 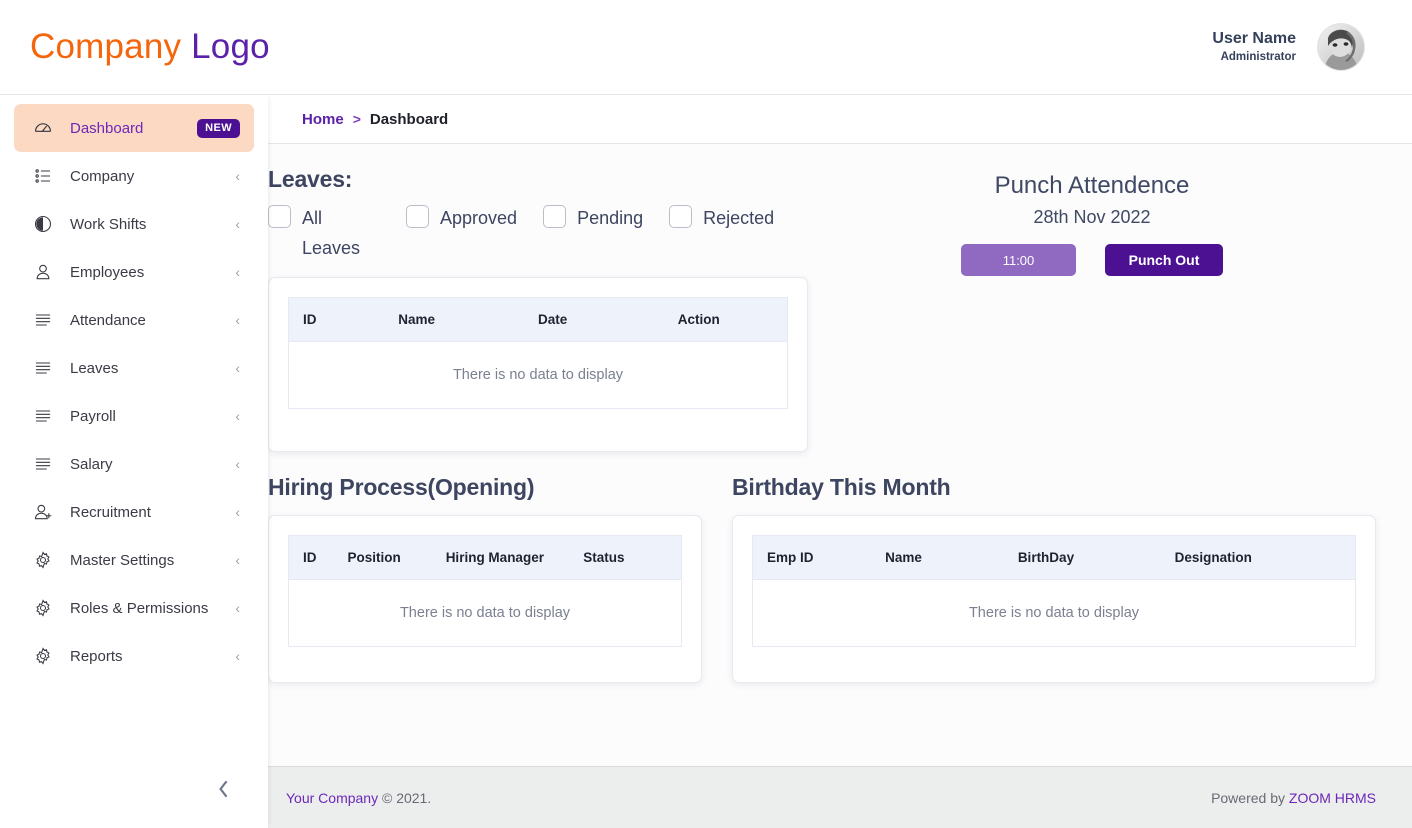 I want to click on leaves-filter-group: All Leaves Approved Pending Rejected, so click(x=538, y=233).